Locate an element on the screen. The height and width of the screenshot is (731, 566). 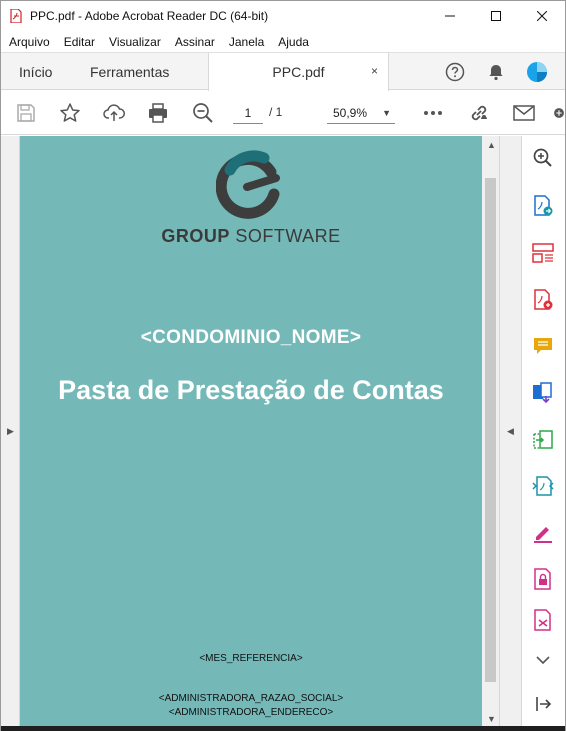
tab-document: PPC.pdf × is located at coordinates (298, 72).